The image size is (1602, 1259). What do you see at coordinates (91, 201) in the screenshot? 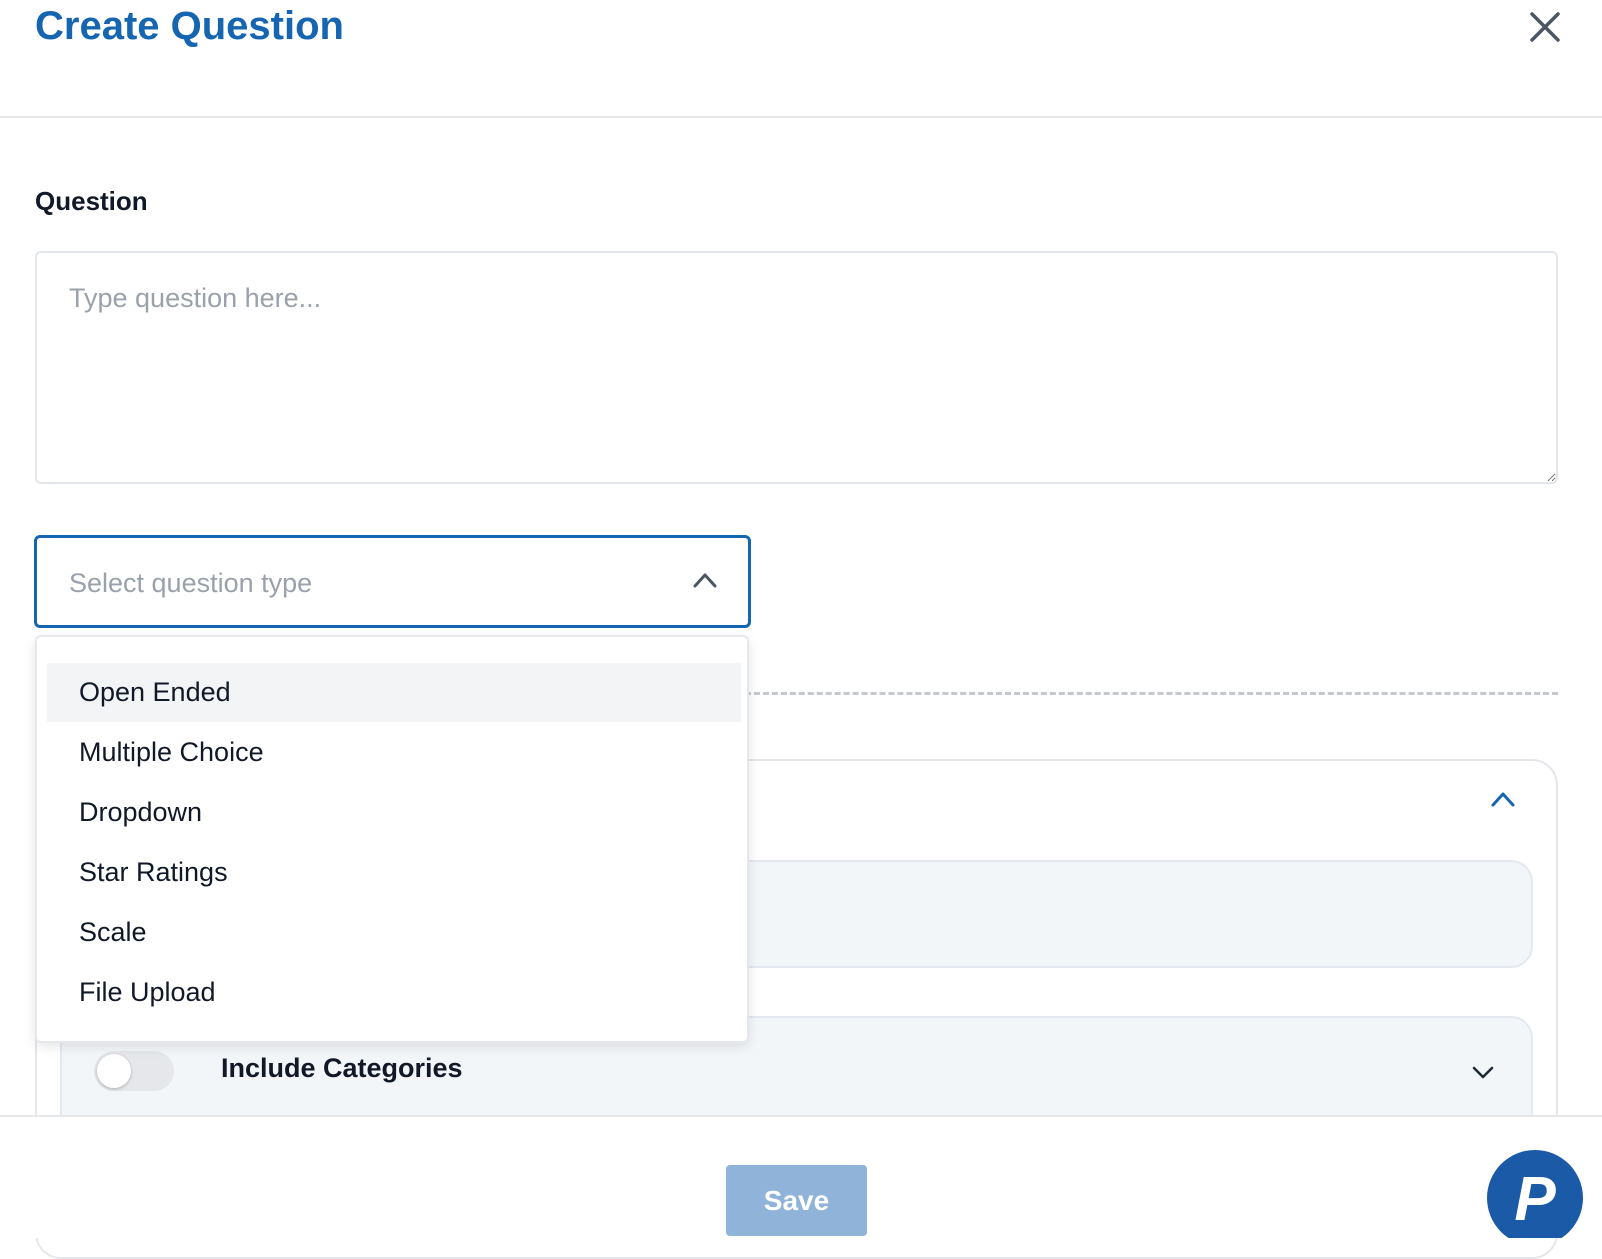
I see `question-label: Question` at bounding box center [91, 201].